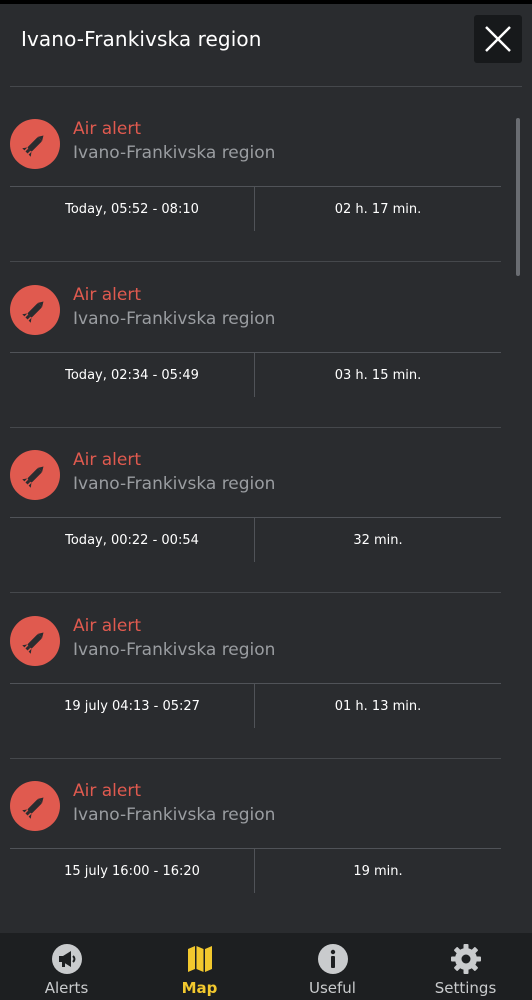 This screenshot has height=1000, width=532. I want to click on alert-time: Today, 02:34 - 05:49, so click(132, 375).